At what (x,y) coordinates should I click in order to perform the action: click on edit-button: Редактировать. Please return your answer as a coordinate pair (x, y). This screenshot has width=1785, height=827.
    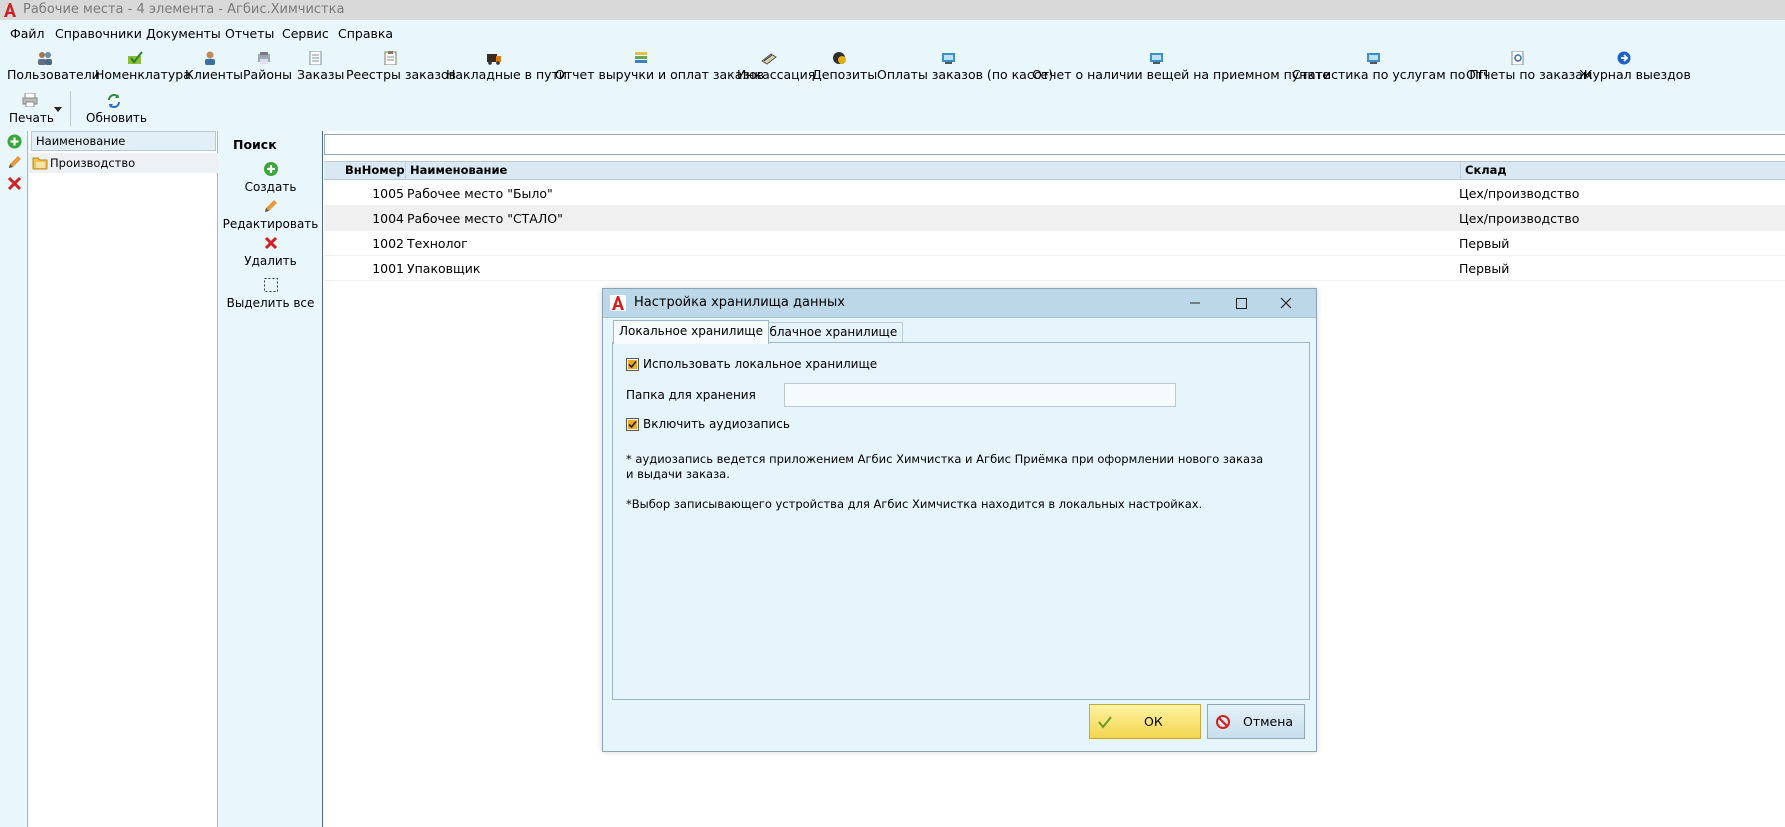
    Looking at the image, I should click on (270, 214).